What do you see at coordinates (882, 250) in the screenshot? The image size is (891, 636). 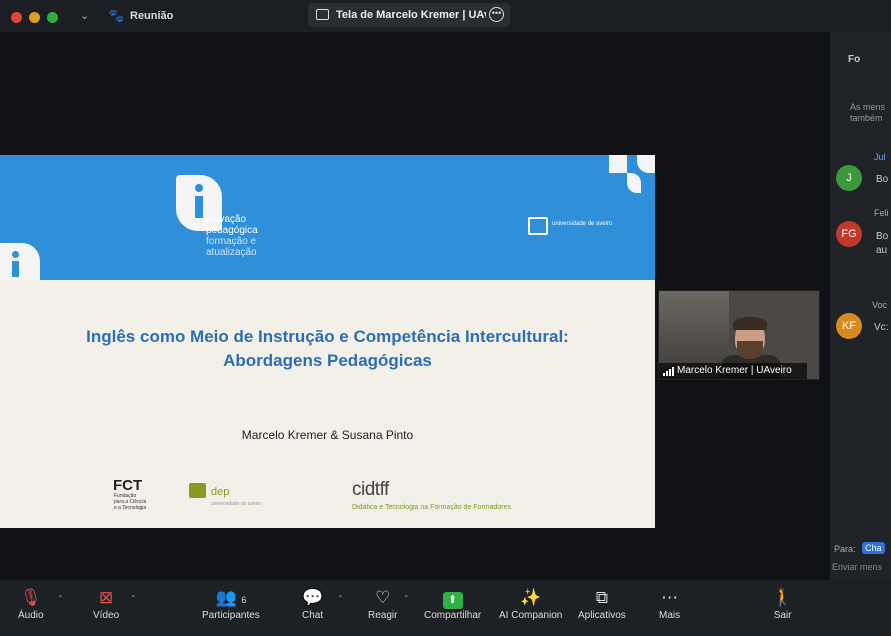 I see `chat-message-line2: au` at bounding box center [882, 250].